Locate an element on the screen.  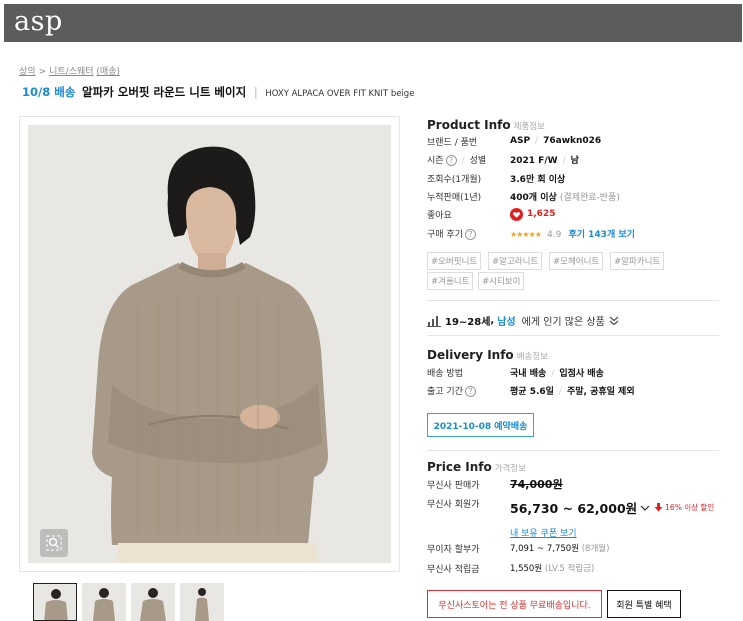
product-code: 76awkn026 is located at coordinates (572, 141).